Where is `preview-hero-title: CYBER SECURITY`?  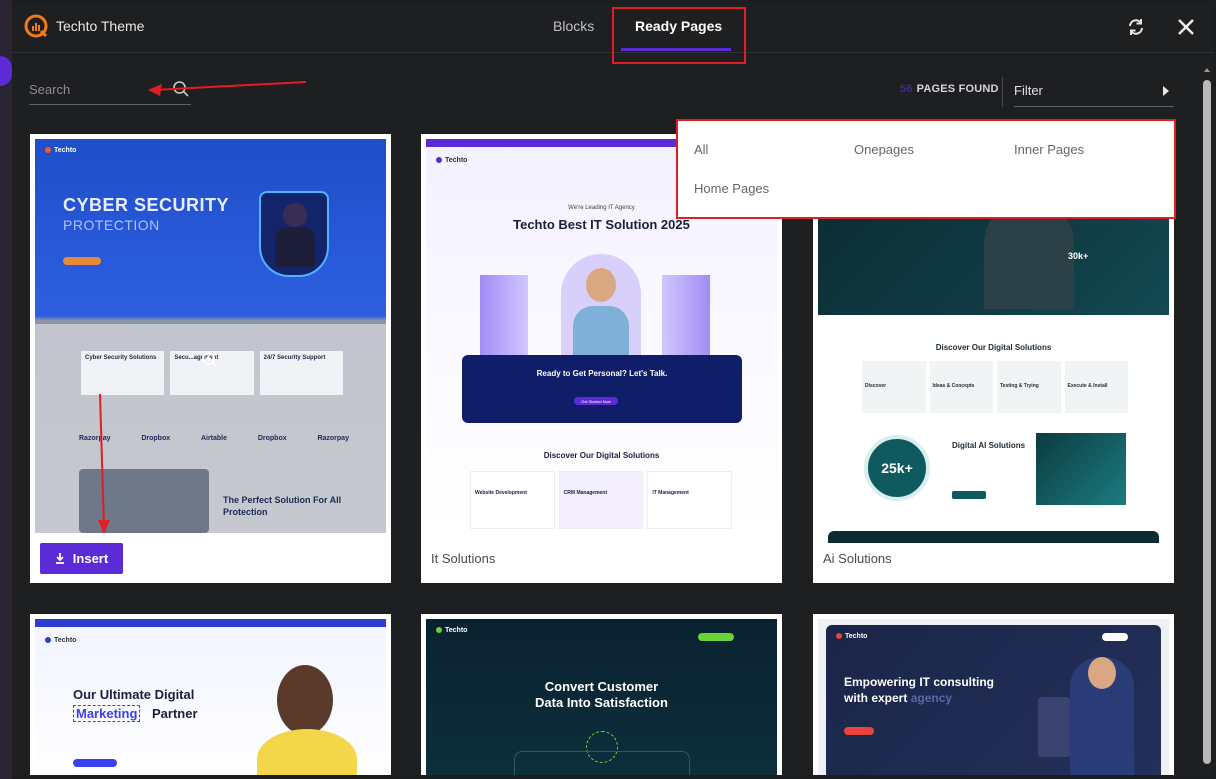
preview-hero-title: CYBER SECURITY is located at coordinates (146, 205).